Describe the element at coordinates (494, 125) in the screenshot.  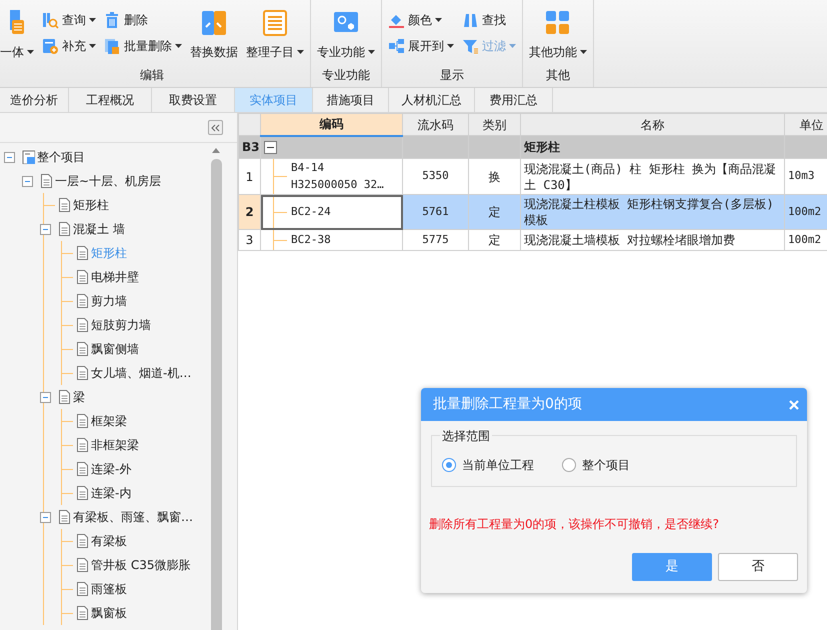
I see `column-header: 类别` at that location.